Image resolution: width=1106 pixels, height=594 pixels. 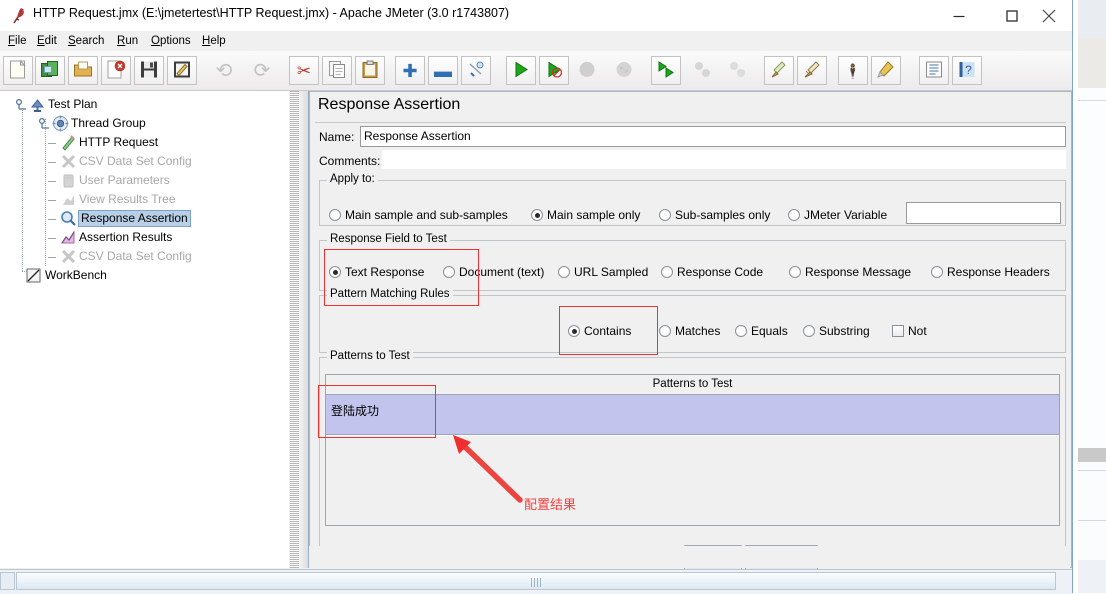 I want to click on start-button, so click(x=521, y=70).